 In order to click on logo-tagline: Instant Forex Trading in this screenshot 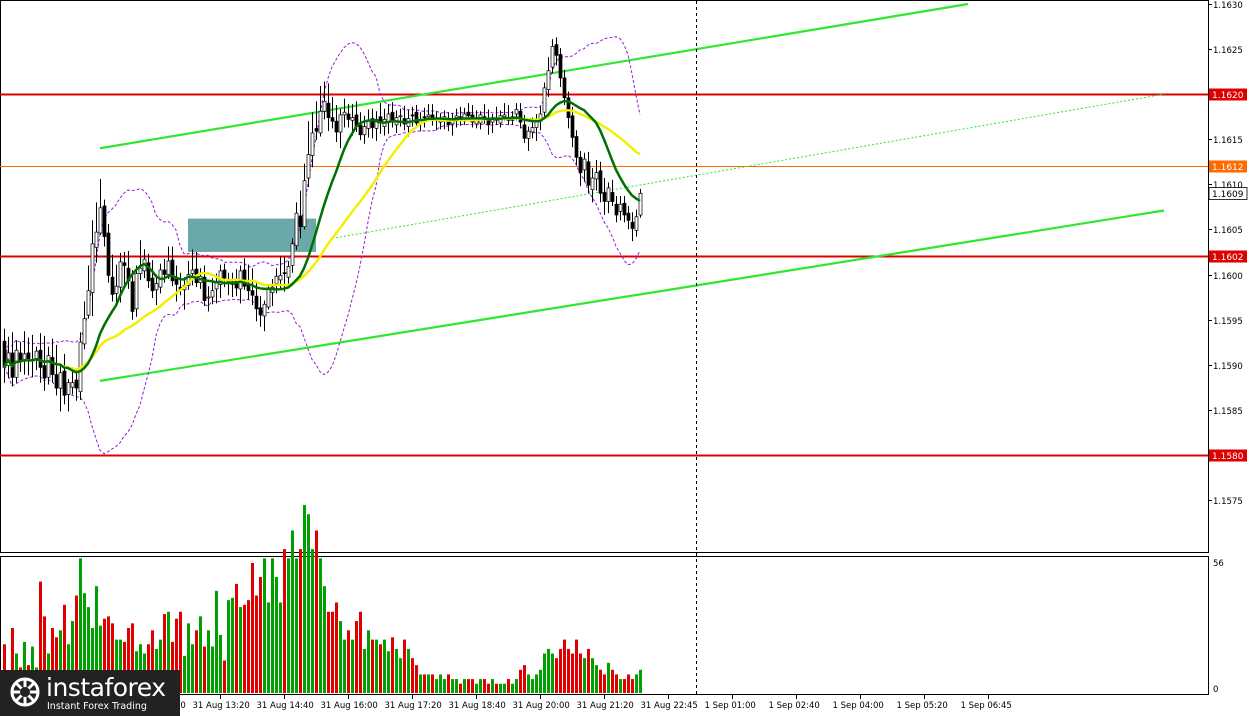, I will do `click(97, 706)`.